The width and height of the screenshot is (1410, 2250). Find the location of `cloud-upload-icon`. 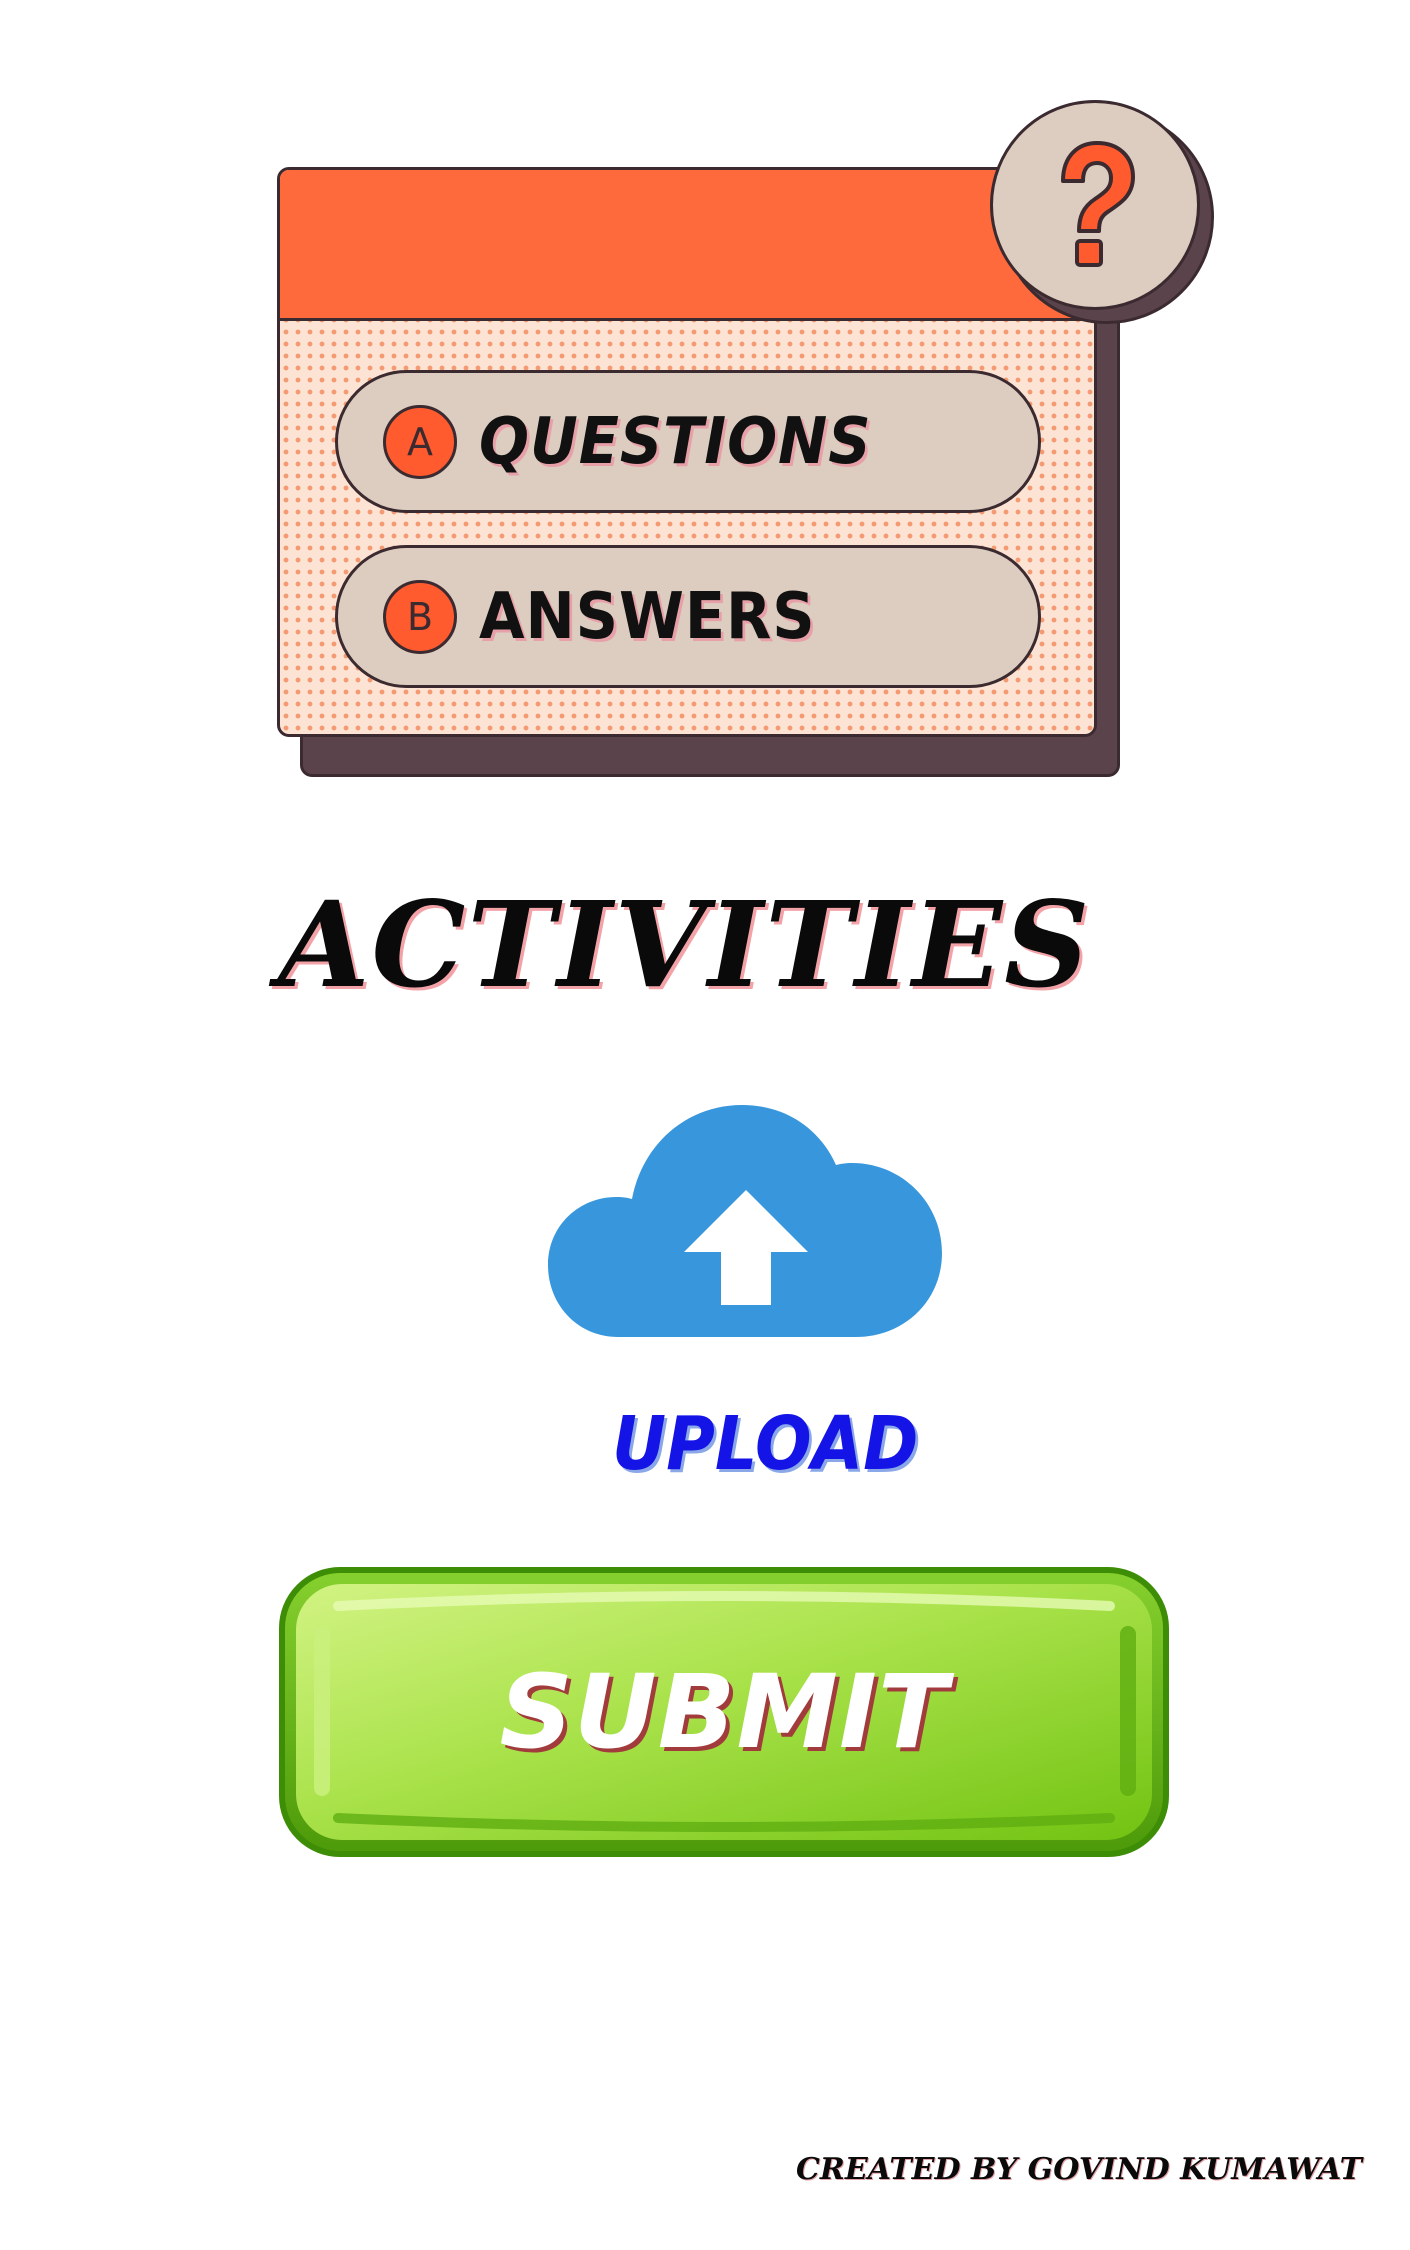

cloud-upload-icon is located at coordinates (746, 1202).